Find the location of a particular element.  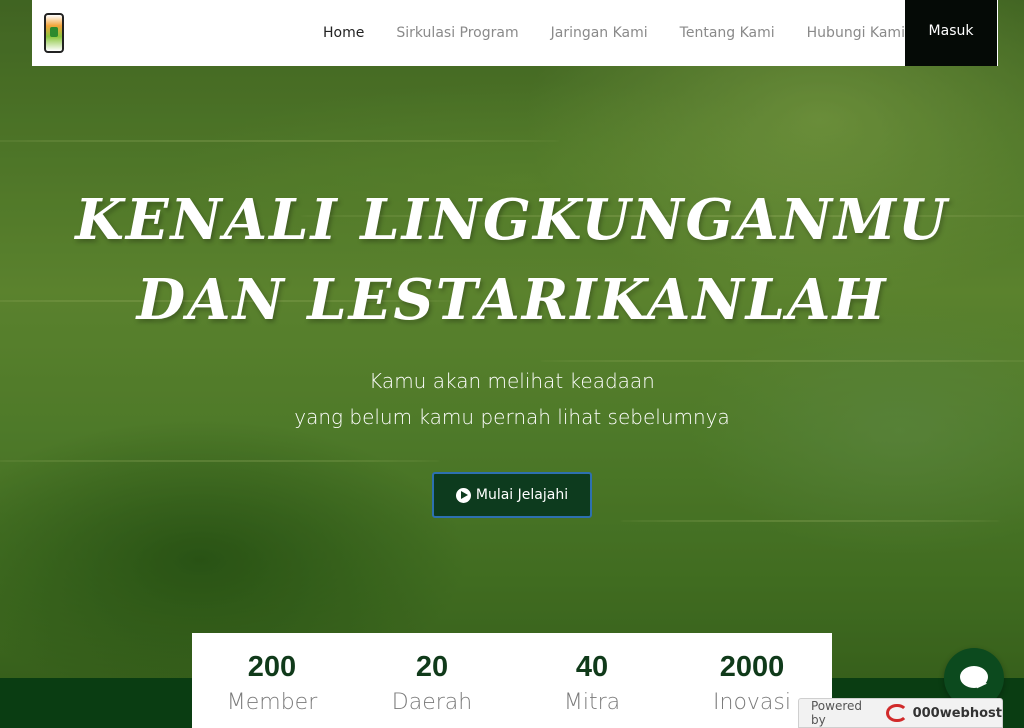

subtitle-line-2: yang belum kamu pernah lihat sebelumnya is located at coordinates (512, 417).